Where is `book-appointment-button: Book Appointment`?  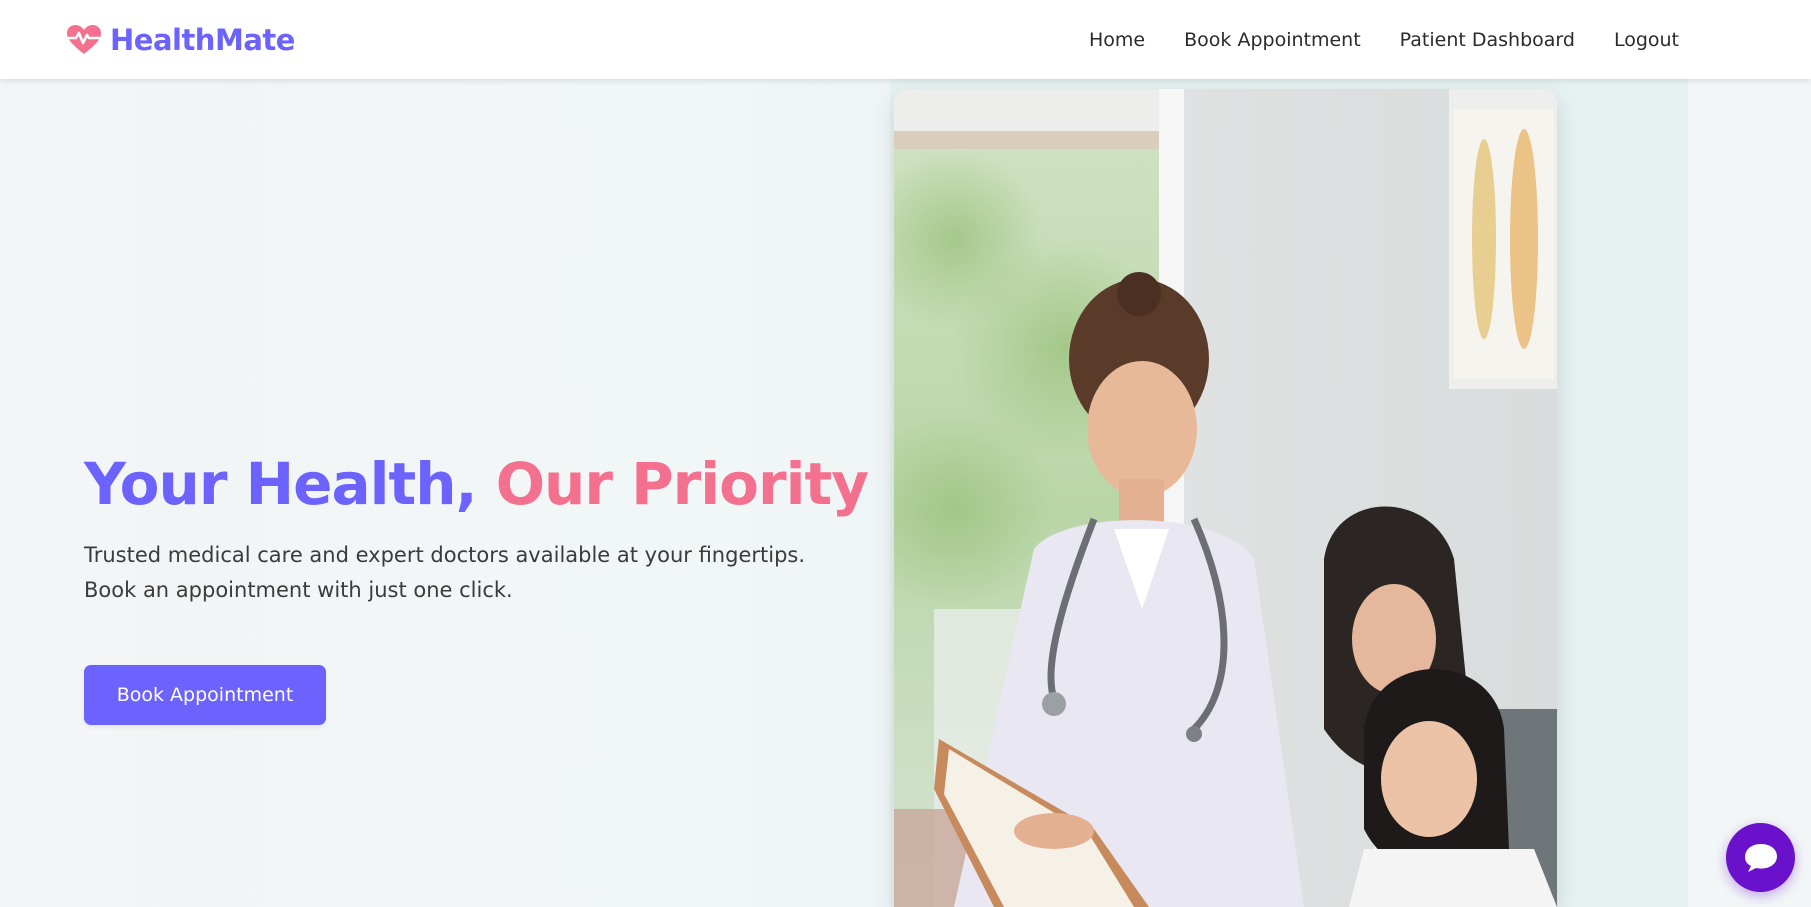 book-appointment-button: Book Appointment is located at coordinates (205, 695).